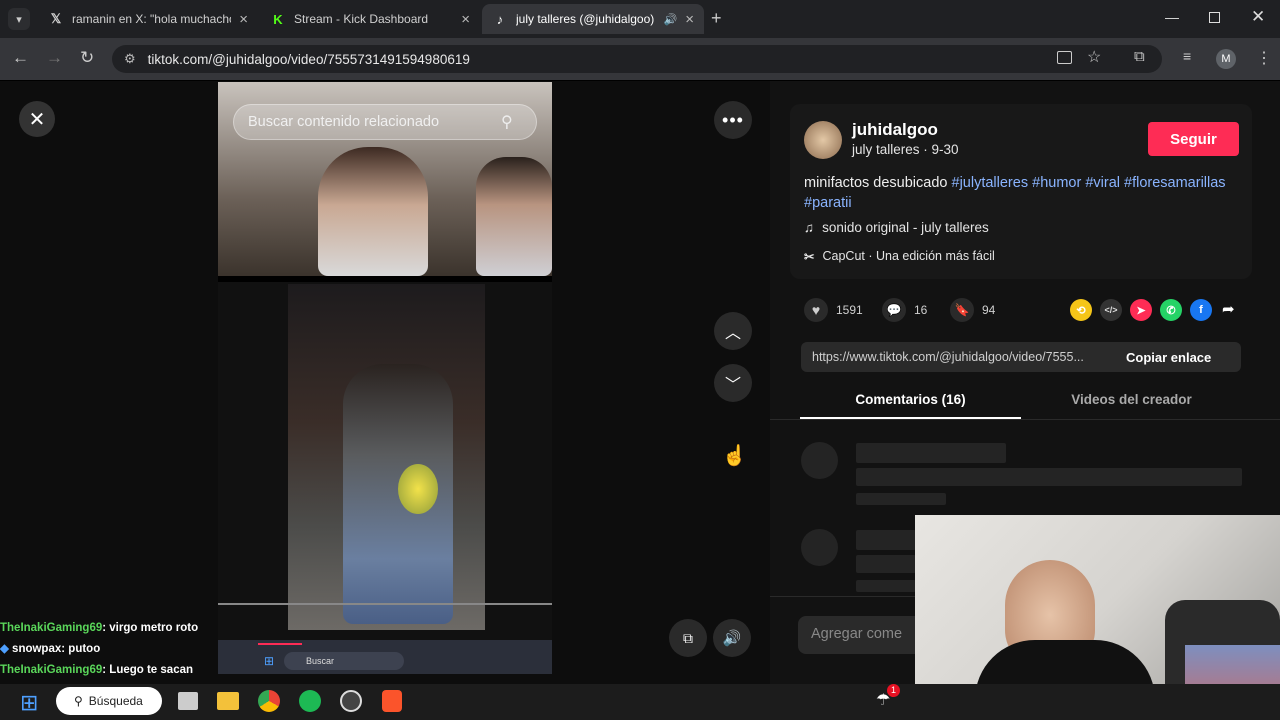 The height and width of the screenshot is (720, 1280). Describe the element at coordinates (1264, 58) in the screenshot. I see `menu-icon: ⋮` at that location.